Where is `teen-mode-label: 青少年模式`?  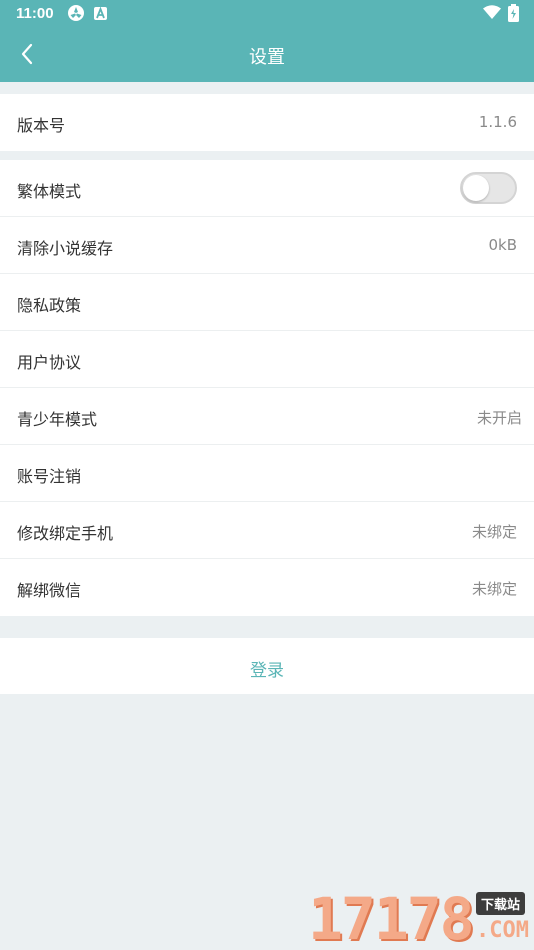
teen-mode-label: 青少年模式 is located at coordinates (57, 419).